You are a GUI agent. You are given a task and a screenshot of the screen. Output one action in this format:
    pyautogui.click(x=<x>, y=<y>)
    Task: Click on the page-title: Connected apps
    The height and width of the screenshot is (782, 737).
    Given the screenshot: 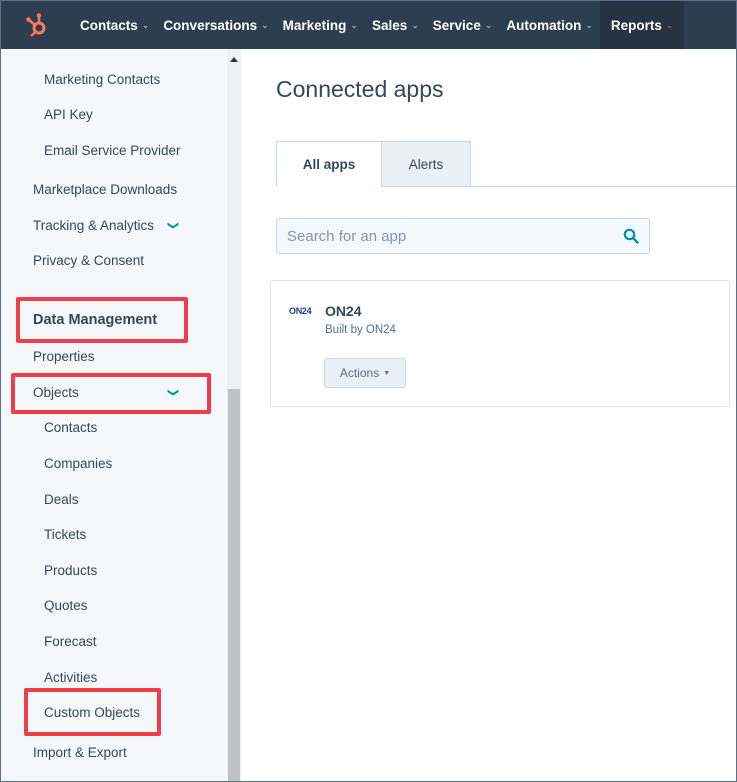 What is the action you would take?
    pyautogui.click(x=360, y=89)
    